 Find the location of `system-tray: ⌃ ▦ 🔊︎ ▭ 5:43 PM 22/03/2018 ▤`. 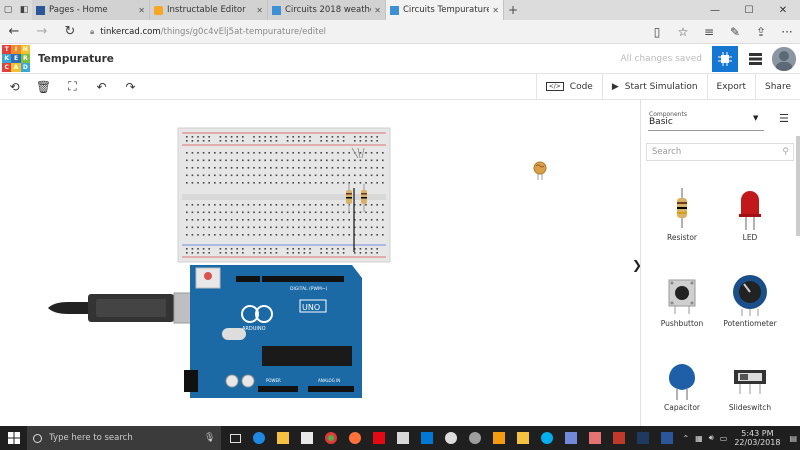

system-tray: ⌃ ▦ 🔊︎ ▭ 5:43 PM 22/03/2018 ▤ is located at coordinates (739, 438).